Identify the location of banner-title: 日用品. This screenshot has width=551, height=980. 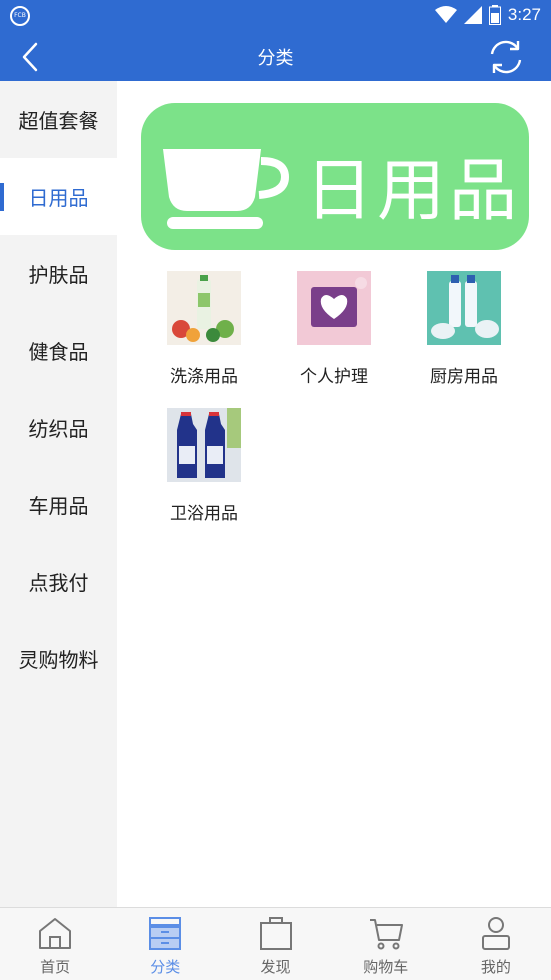
(413, 191).